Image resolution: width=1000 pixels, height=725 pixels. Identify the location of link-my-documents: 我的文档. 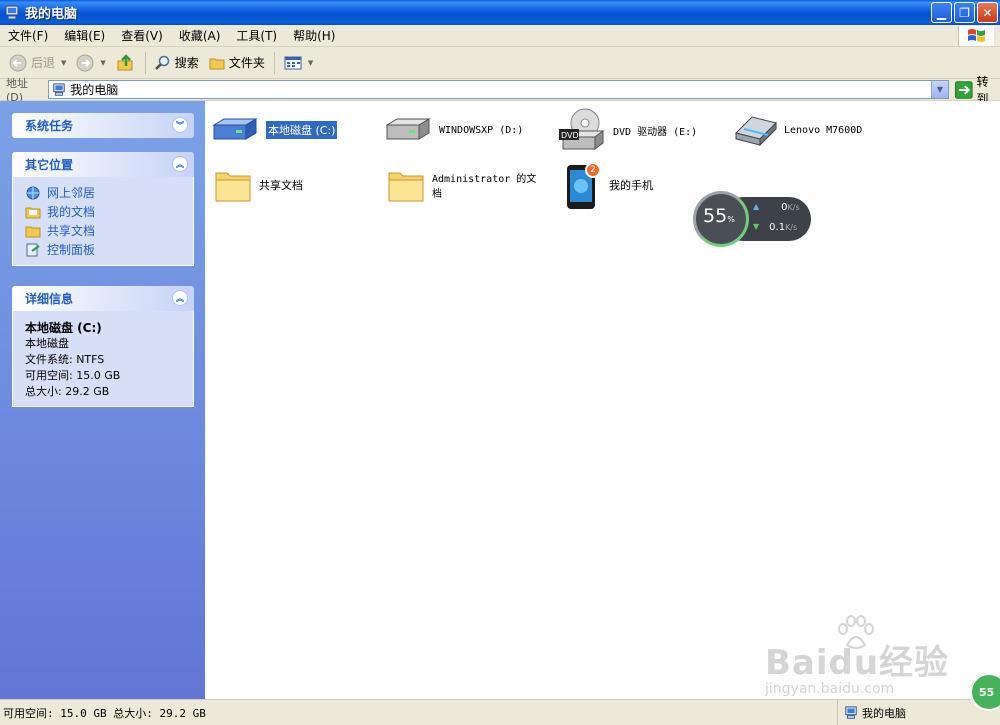
(104, 211).